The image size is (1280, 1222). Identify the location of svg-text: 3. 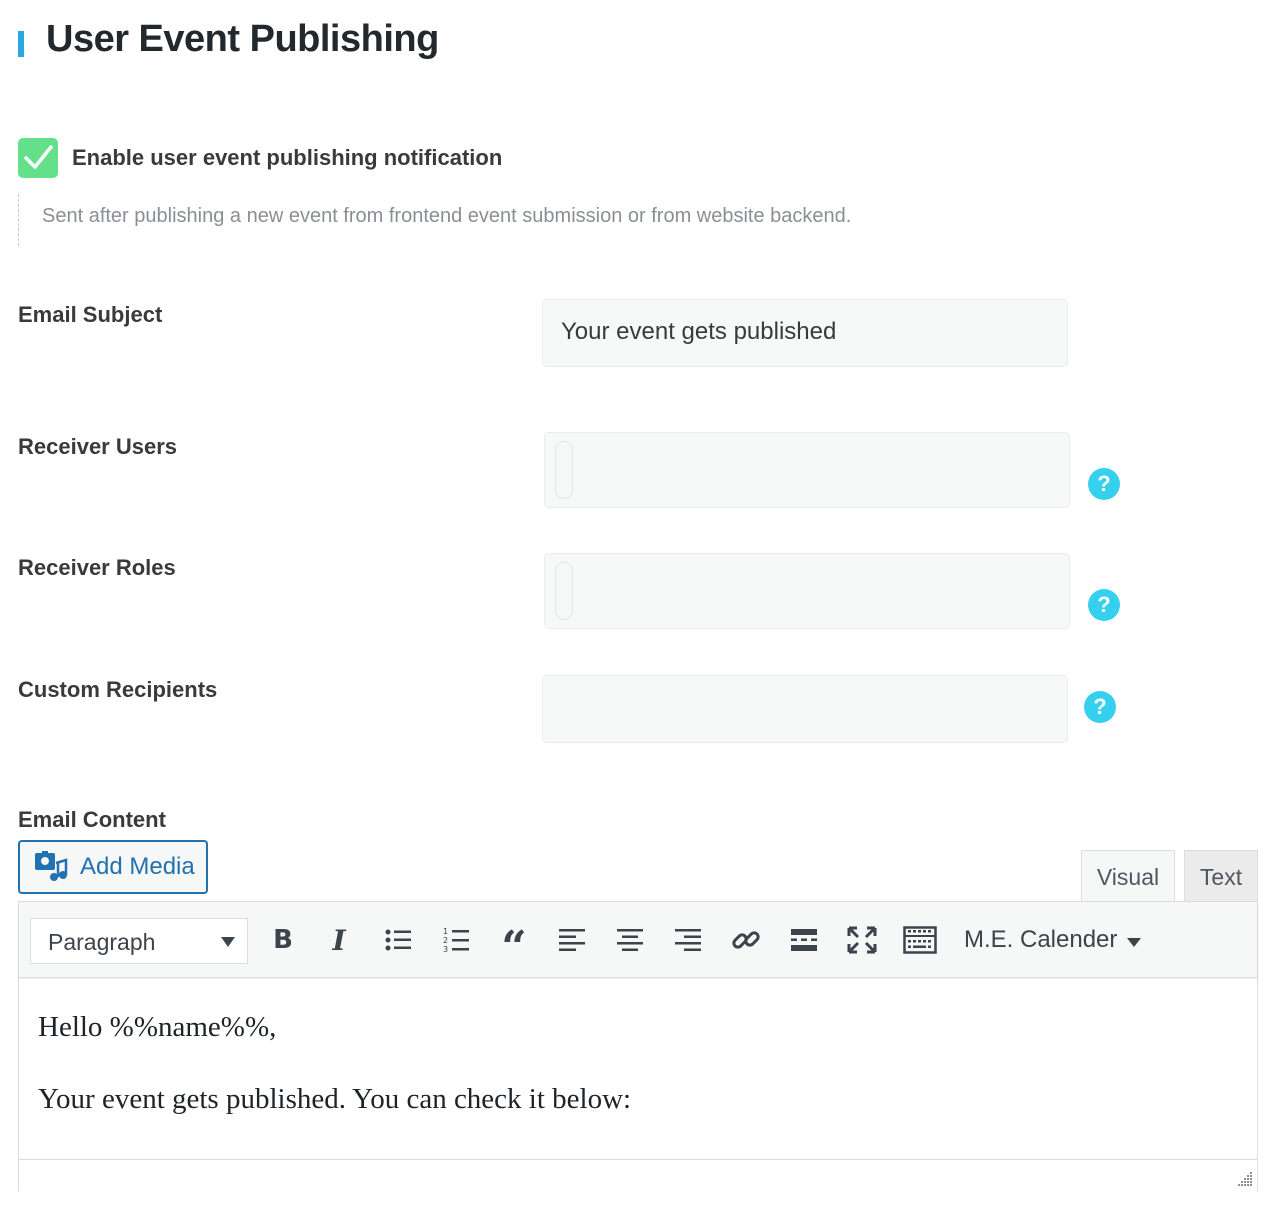
(445, 949).